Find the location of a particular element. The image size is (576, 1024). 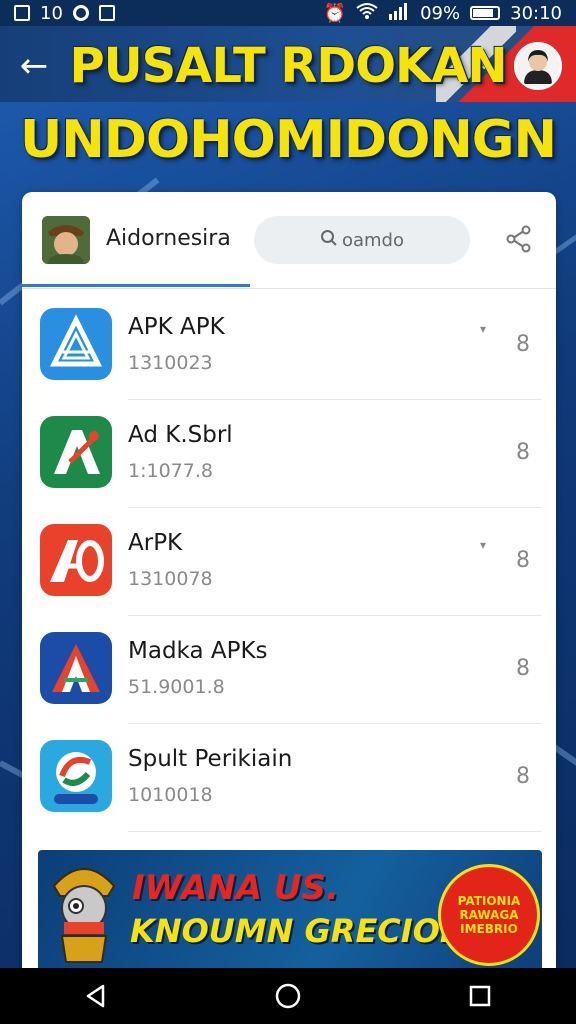

app-title: Madka APKs is located at coordinates (198, 651).